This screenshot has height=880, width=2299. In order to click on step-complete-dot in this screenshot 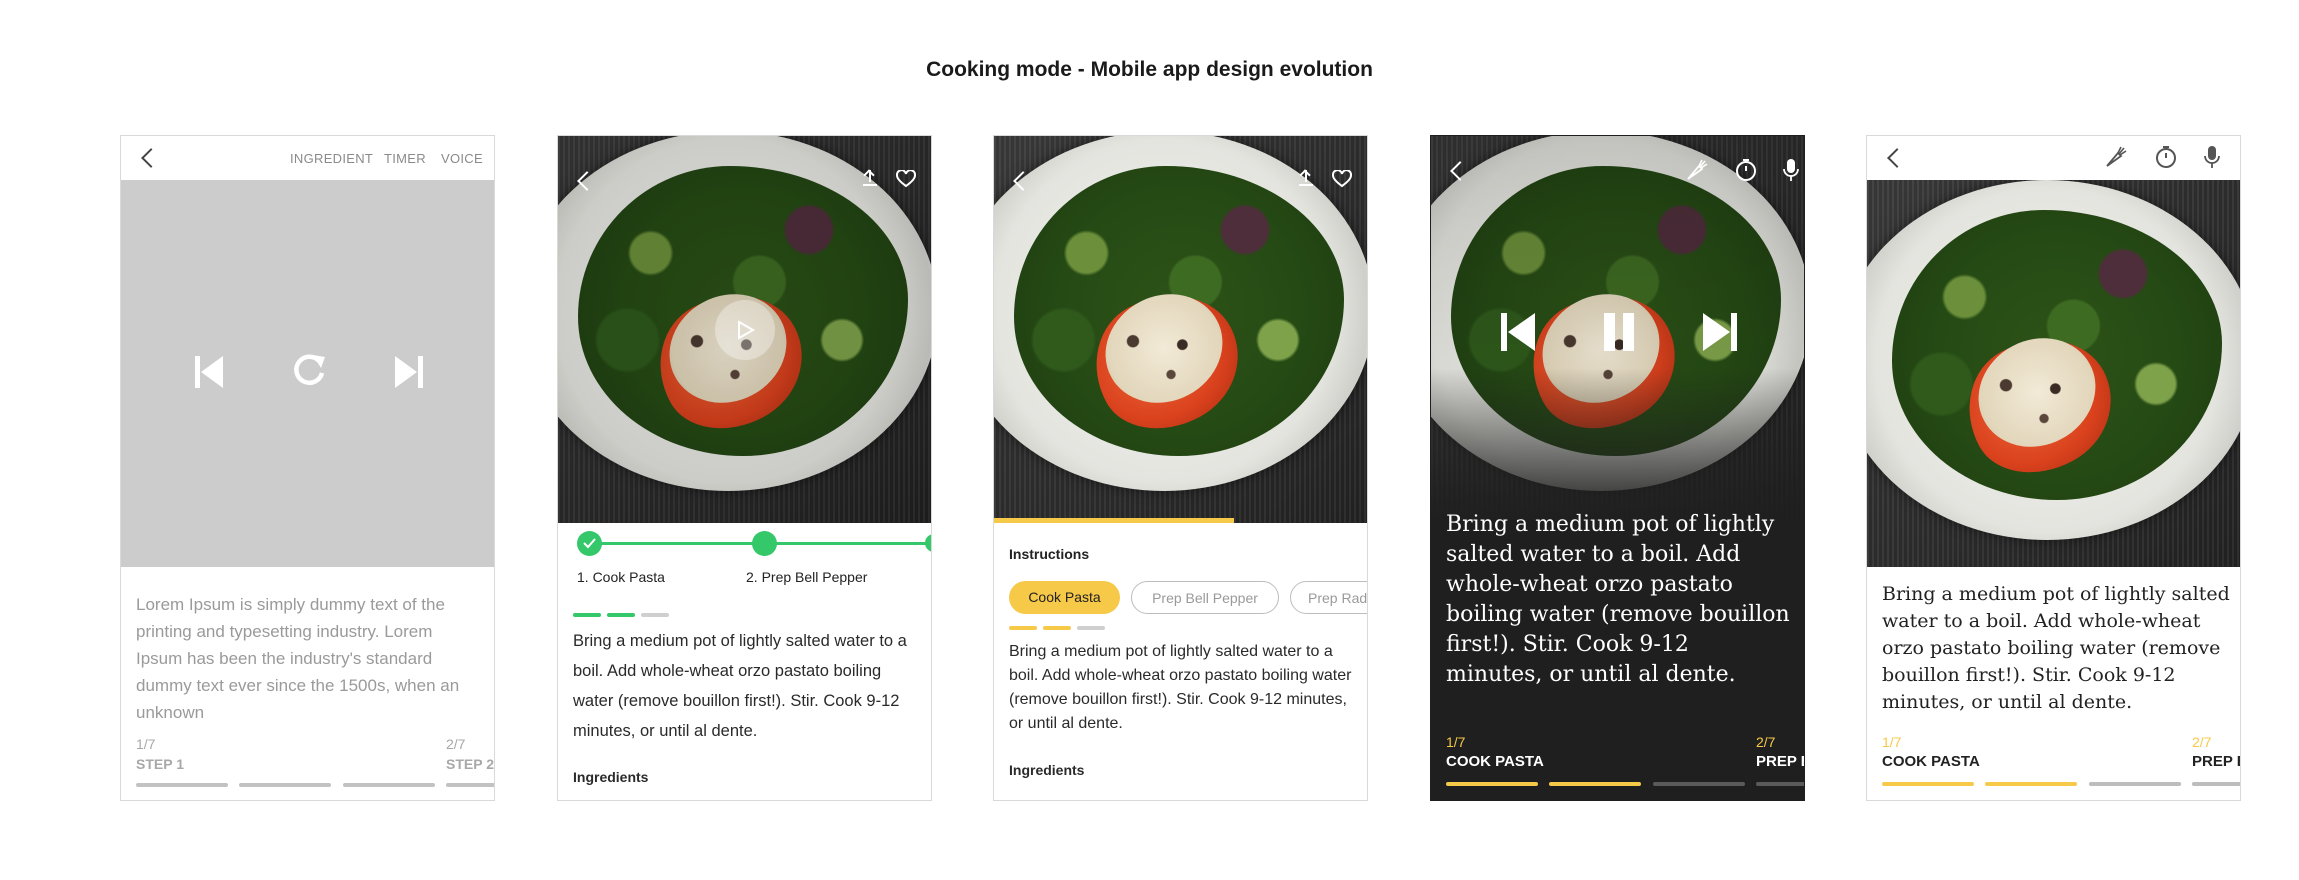, I will do `click(589, 543)`.